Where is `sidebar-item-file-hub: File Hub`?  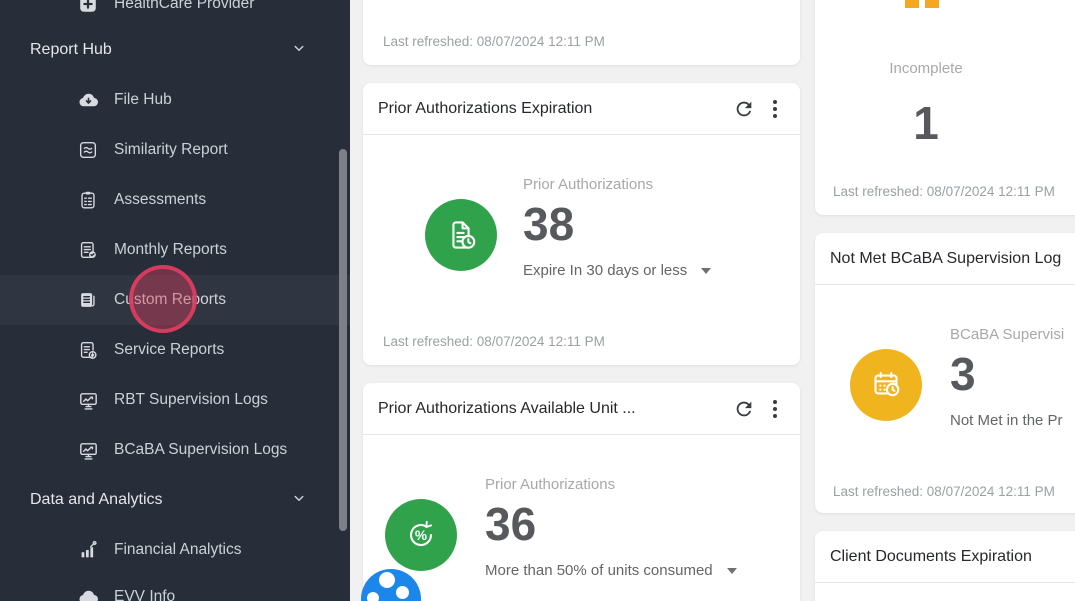 sidebar-item-file-hub: File Hub is located at coordinates (175, 100).